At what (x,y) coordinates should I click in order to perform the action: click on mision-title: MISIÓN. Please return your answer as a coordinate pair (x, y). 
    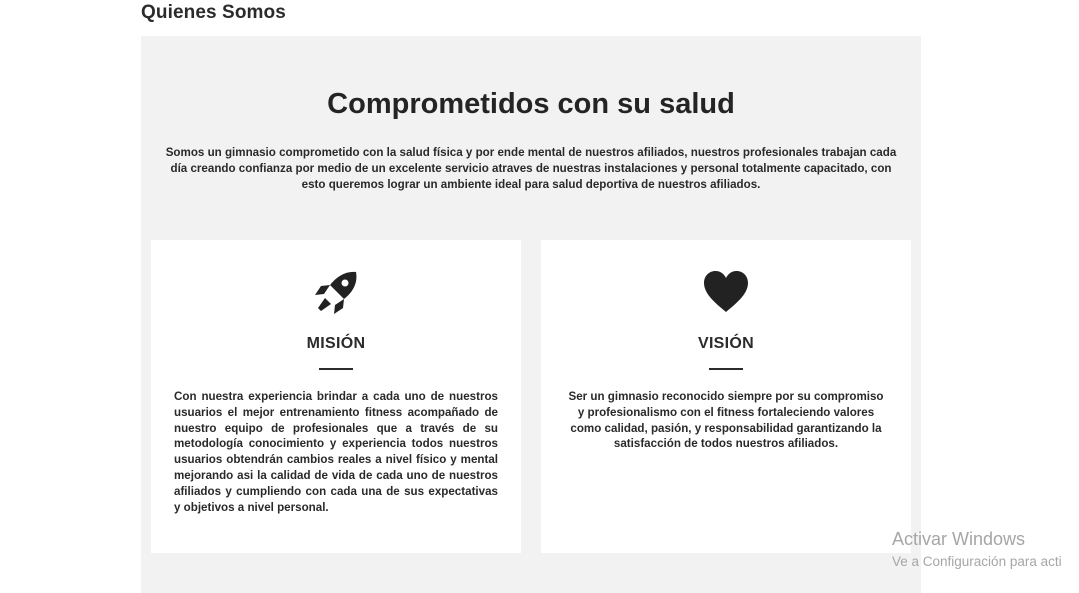
    Looking at the image, I should click on (336, 343).